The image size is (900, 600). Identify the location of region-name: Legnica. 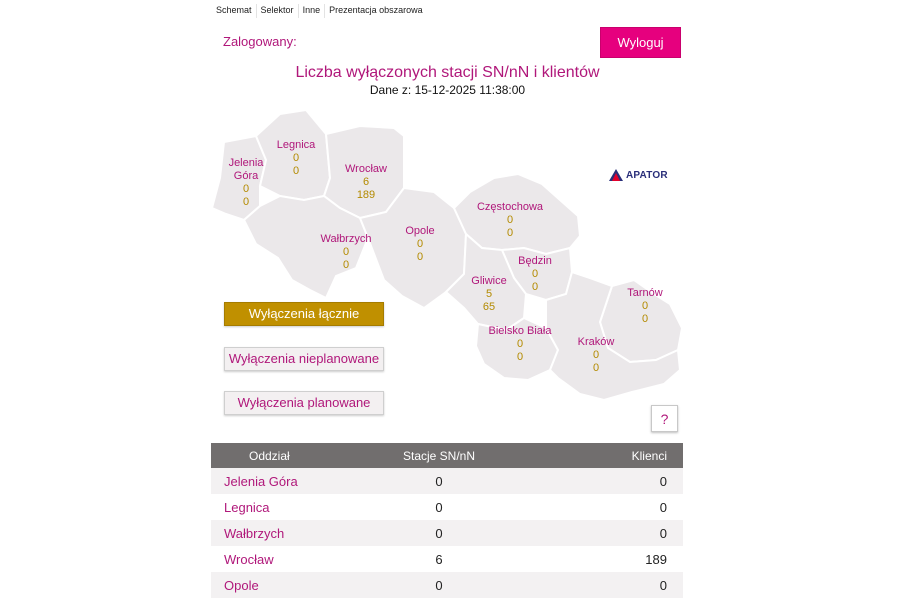
(296, 145).